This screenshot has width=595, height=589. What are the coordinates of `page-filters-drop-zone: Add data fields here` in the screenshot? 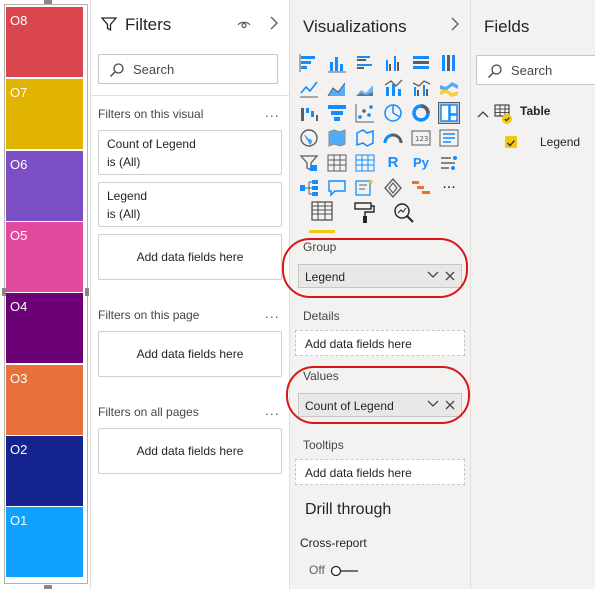 It's located at (190, 354).